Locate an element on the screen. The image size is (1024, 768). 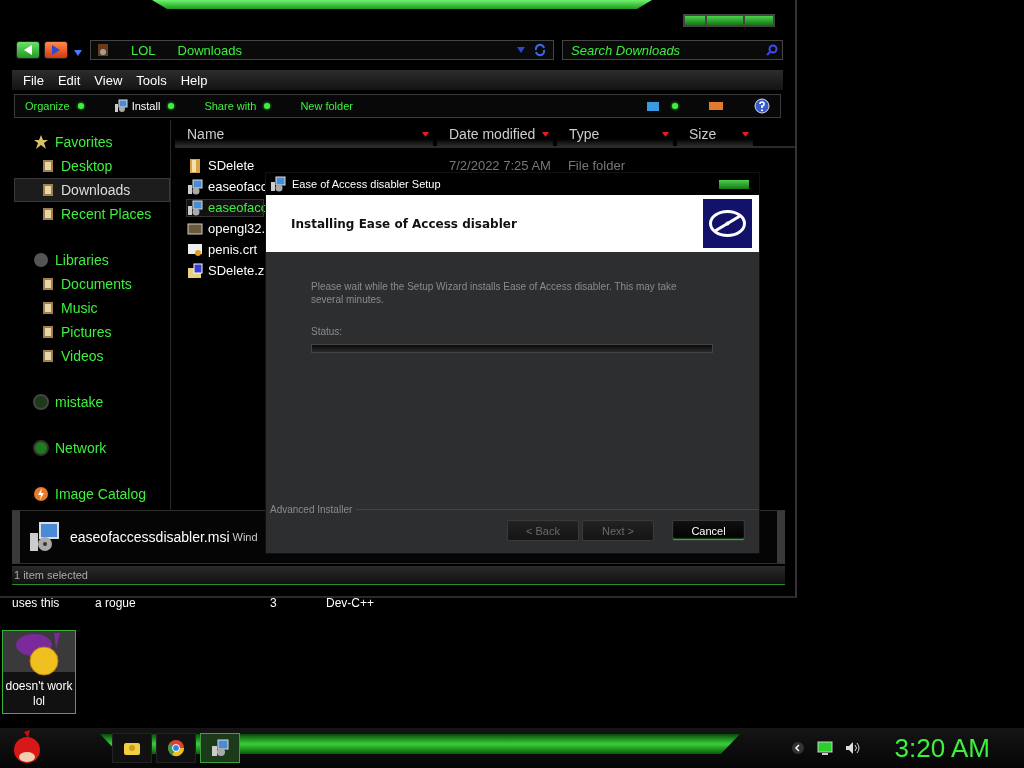
search-icon is located at coordinates (772, 50).